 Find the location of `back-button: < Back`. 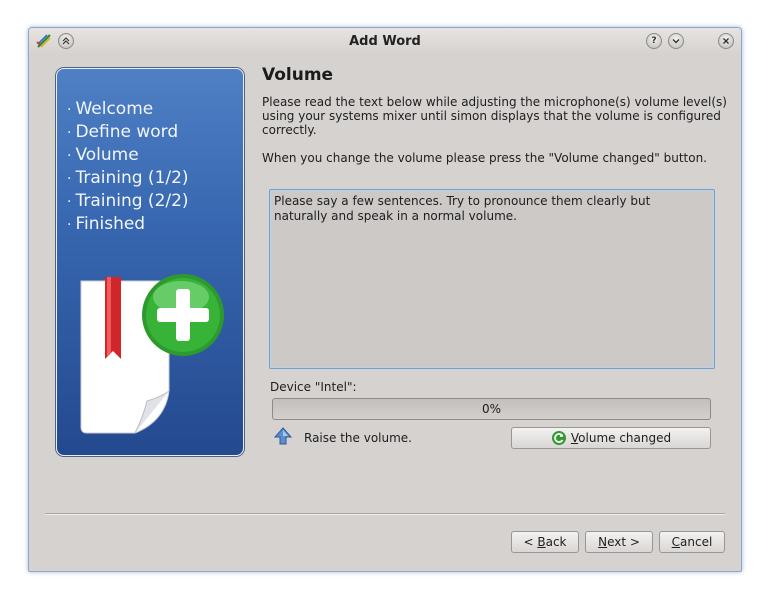

back-button: < Back is located at coordinates (545, 542).